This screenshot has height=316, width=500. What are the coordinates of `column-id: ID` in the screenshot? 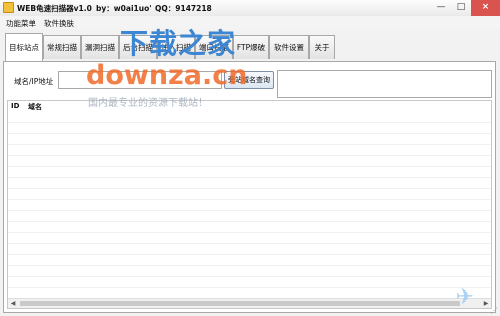 It's located at (15, 106).